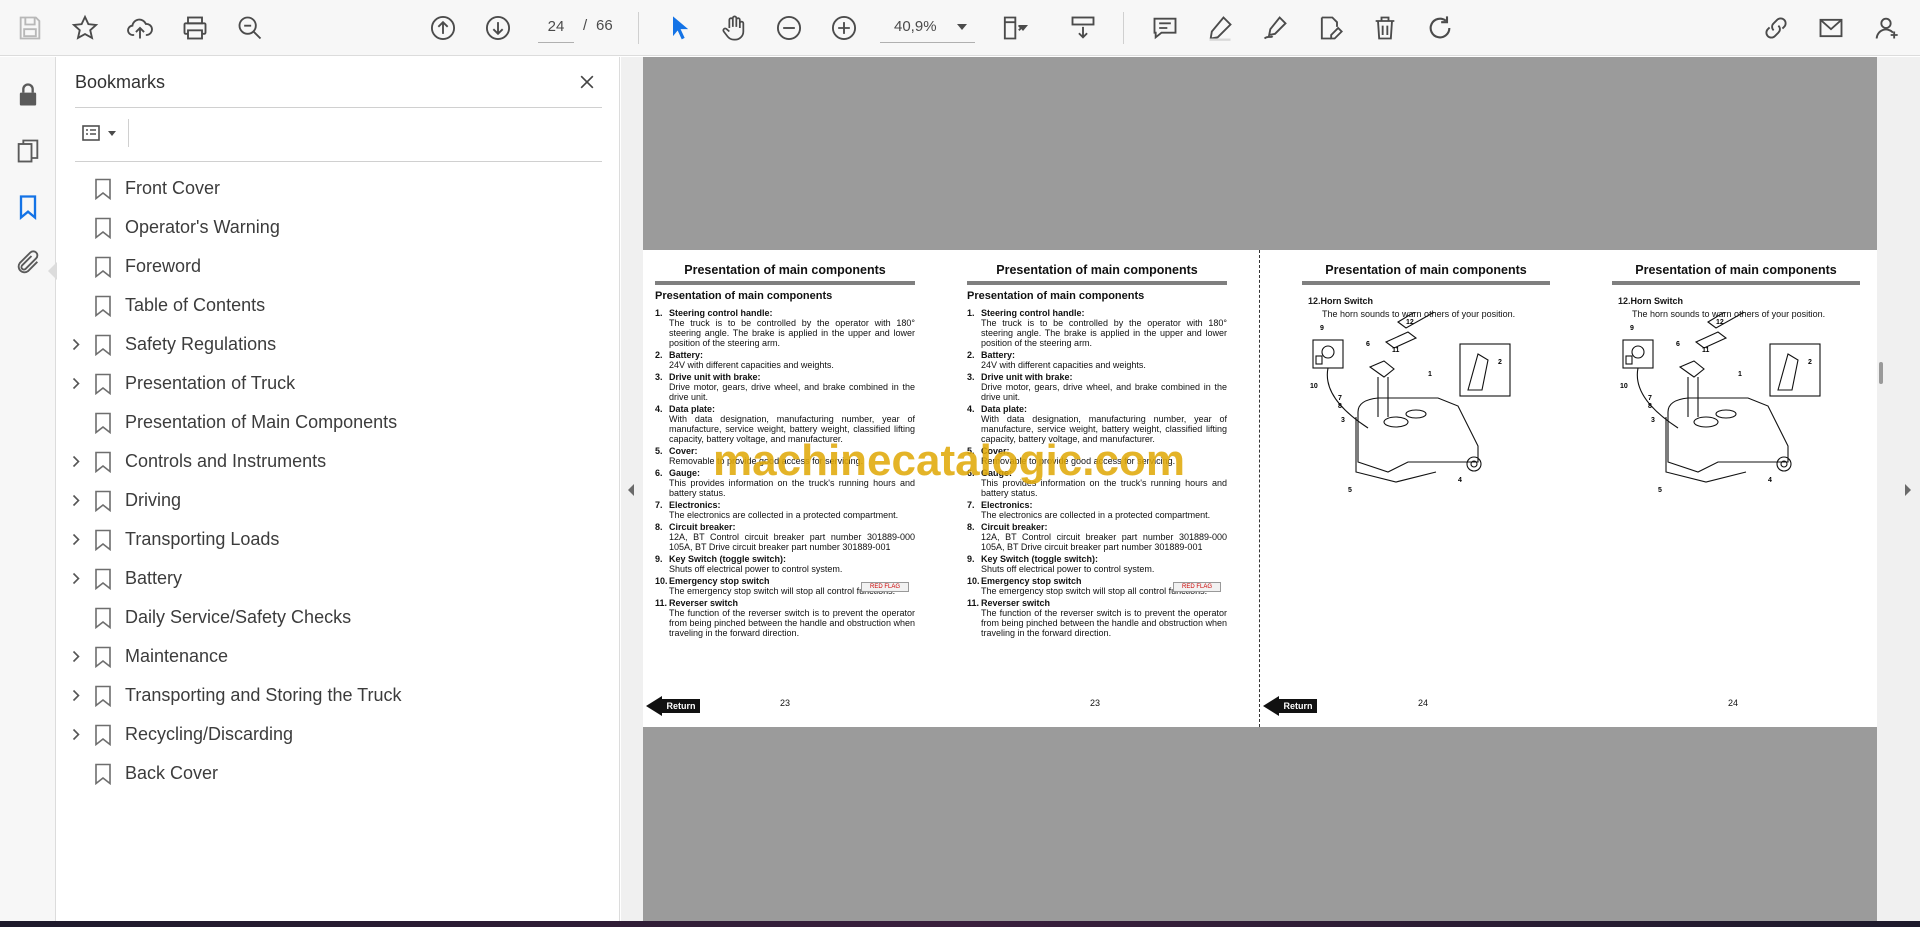 This screenshot has height=927, width=1920. I want to click on horn-num: 12., so click(1314, 301).